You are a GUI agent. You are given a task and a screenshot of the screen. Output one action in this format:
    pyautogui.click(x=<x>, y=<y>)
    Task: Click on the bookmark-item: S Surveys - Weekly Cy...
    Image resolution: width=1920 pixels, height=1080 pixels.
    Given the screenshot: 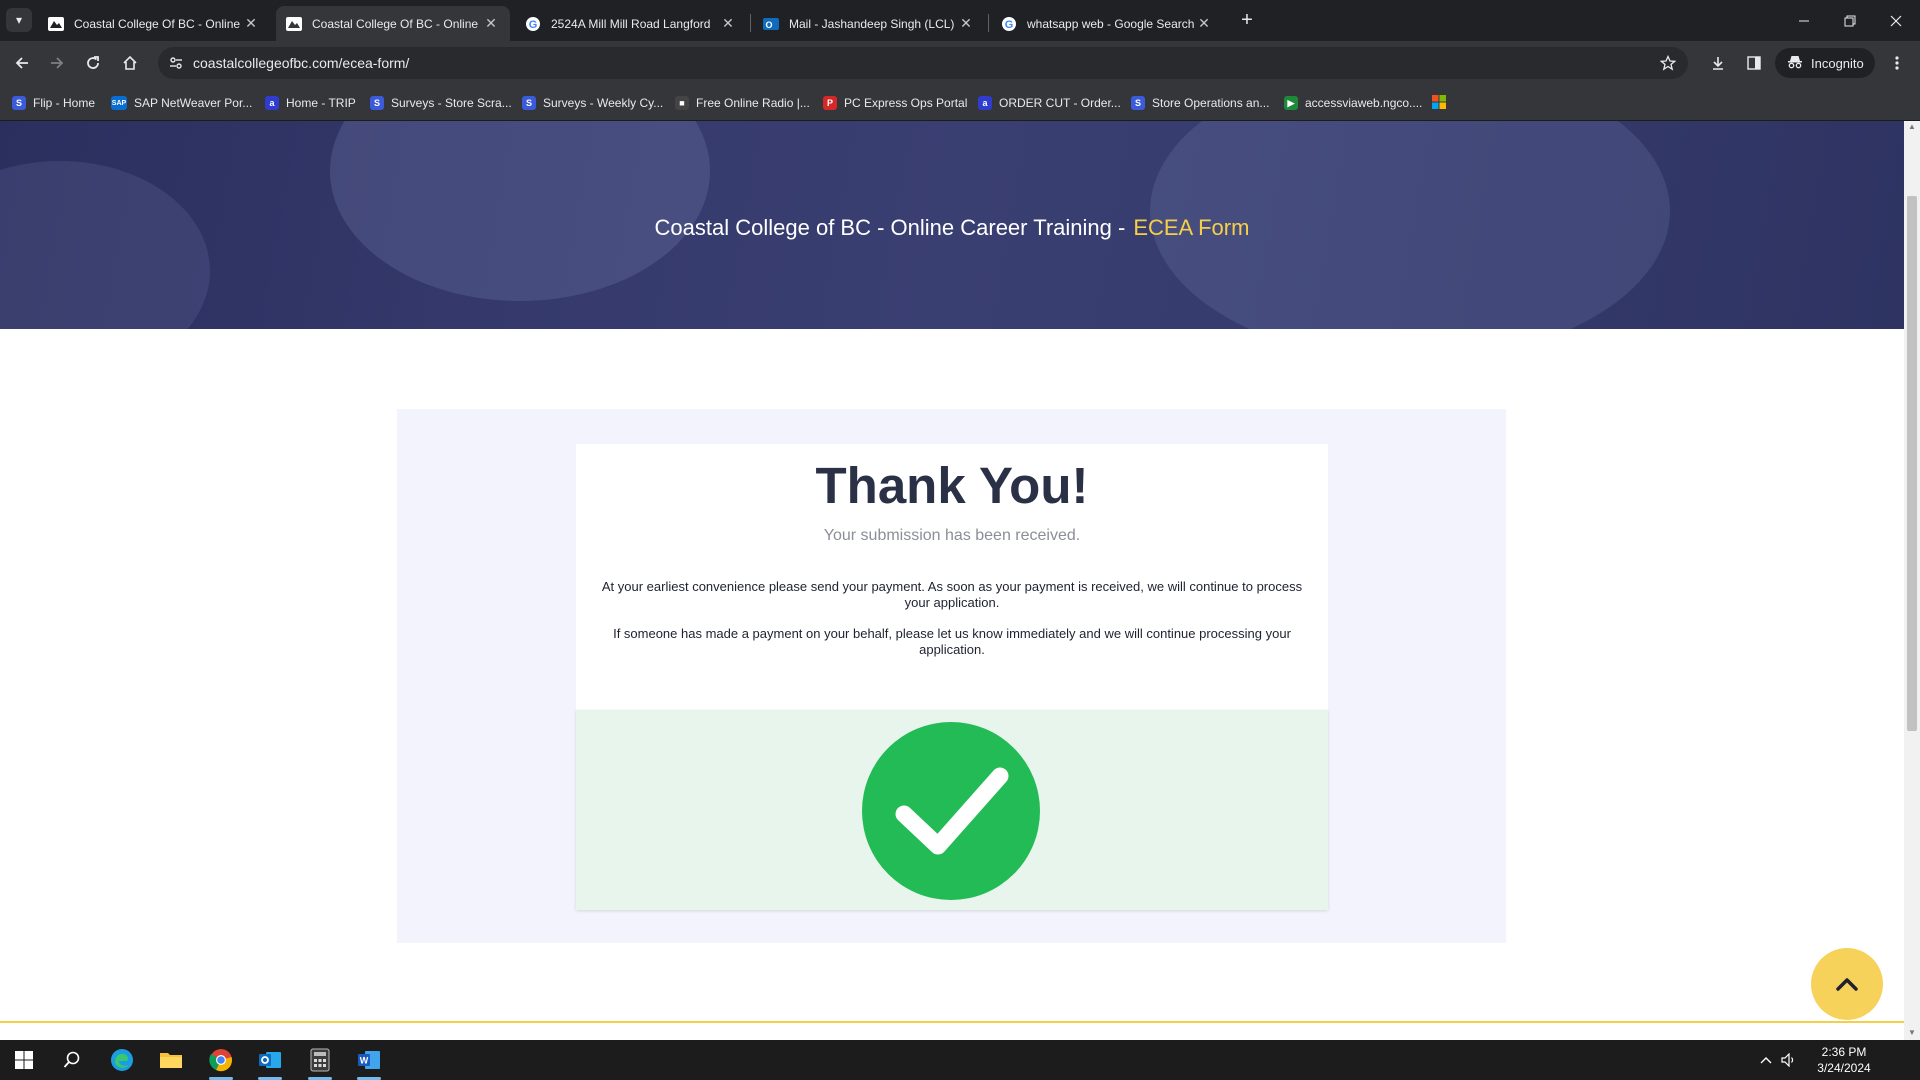 What is the action you would take?
    pyautogui.click(x=592, y=103)
    